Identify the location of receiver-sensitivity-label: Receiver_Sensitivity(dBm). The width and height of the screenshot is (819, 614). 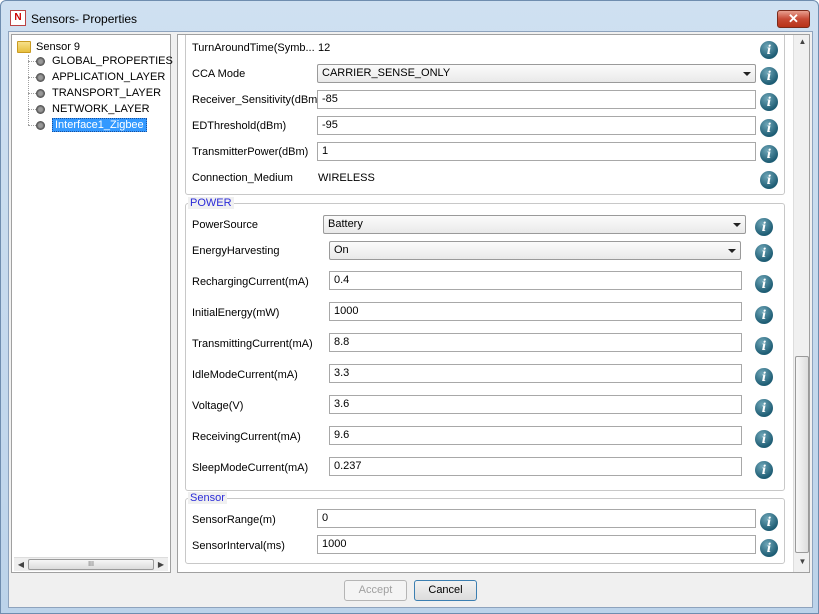
(256, 100).